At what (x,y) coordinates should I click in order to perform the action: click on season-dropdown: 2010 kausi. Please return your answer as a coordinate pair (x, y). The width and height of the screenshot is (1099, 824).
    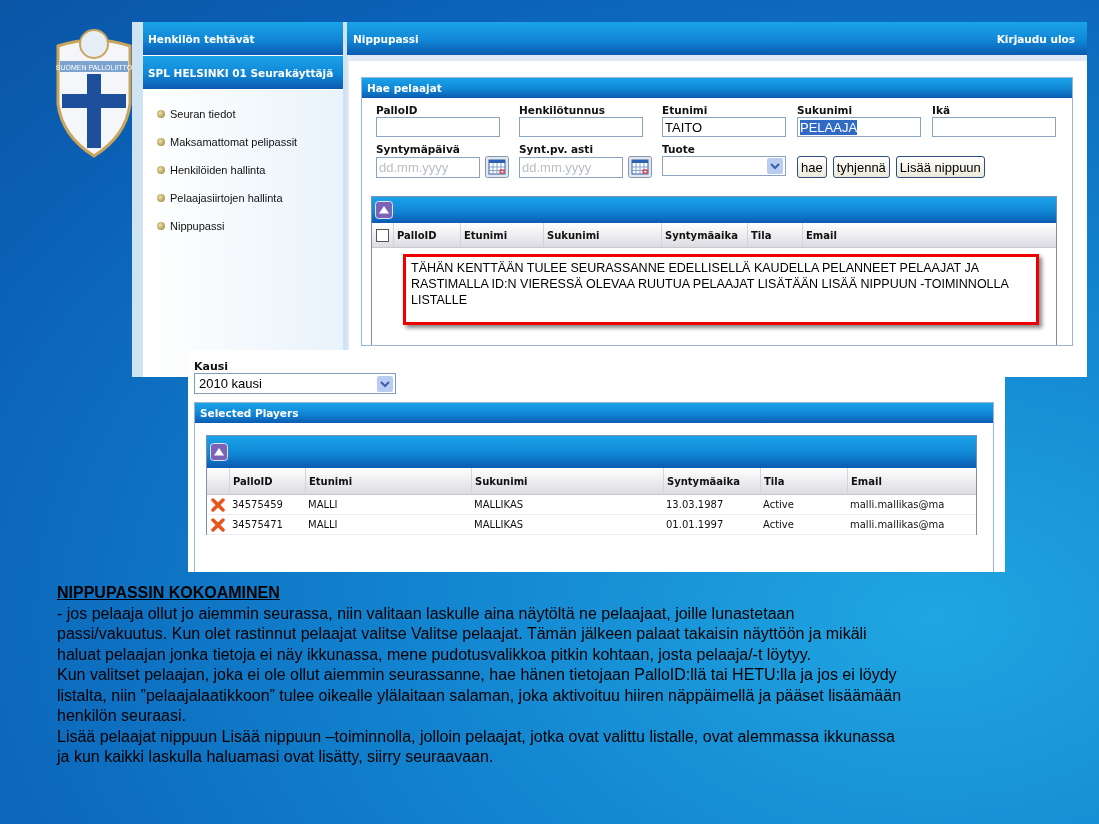
    Looking at the image, I should click on (295, 383).